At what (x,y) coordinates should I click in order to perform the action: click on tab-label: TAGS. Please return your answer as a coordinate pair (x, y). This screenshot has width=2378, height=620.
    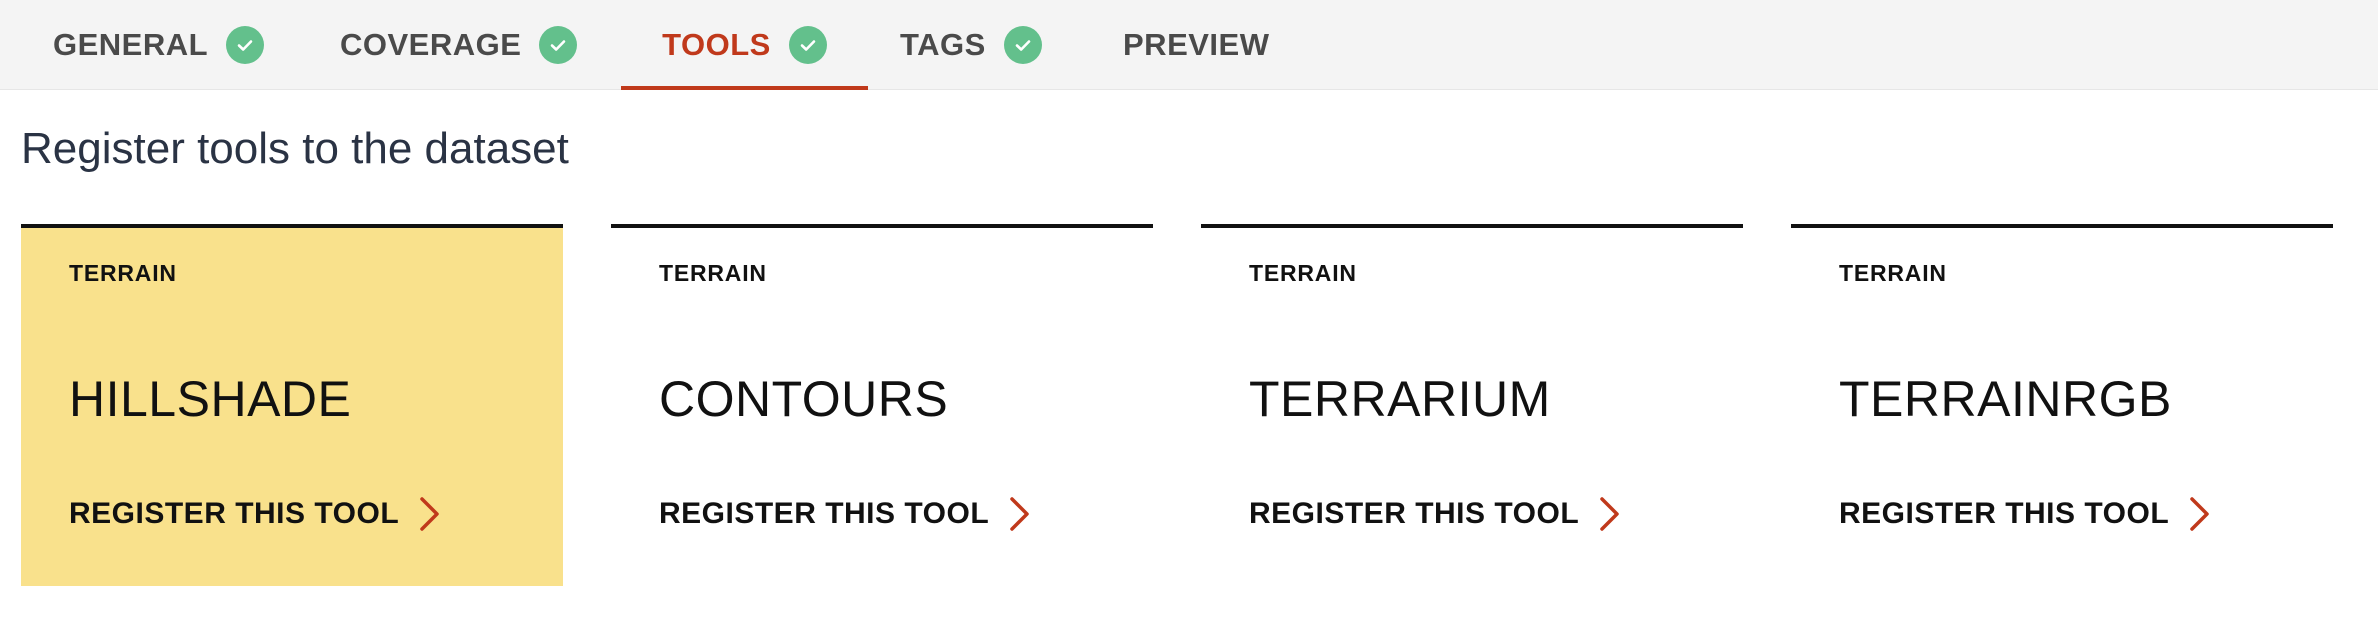
    Looking at the image, I should click on (943, 44).